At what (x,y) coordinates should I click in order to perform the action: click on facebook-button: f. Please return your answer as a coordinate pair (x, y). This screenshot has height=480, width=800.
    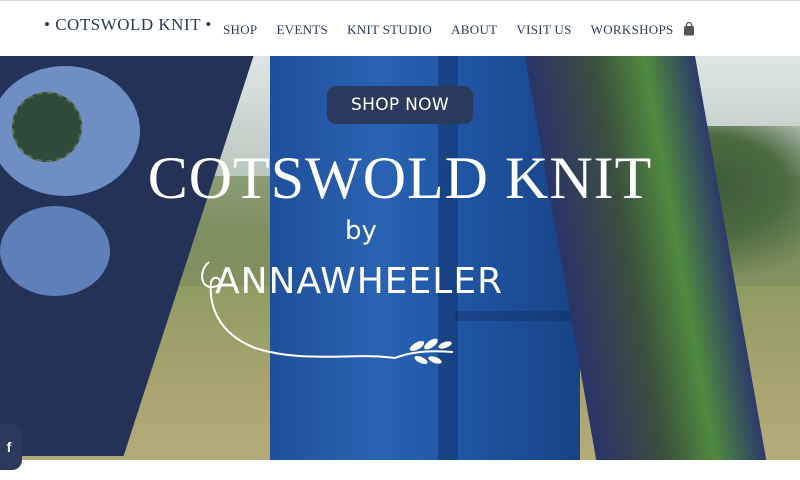
    Looking at the image, I should click on (11, 447).